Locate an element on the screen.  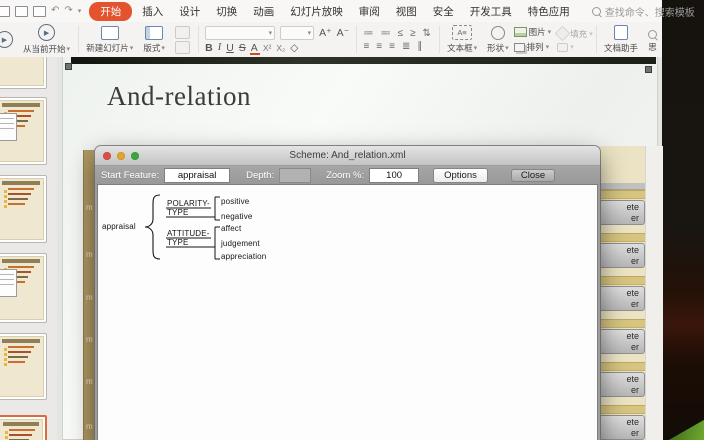
menu-tab-6: 审阅 is located at coordinates (369, 11).